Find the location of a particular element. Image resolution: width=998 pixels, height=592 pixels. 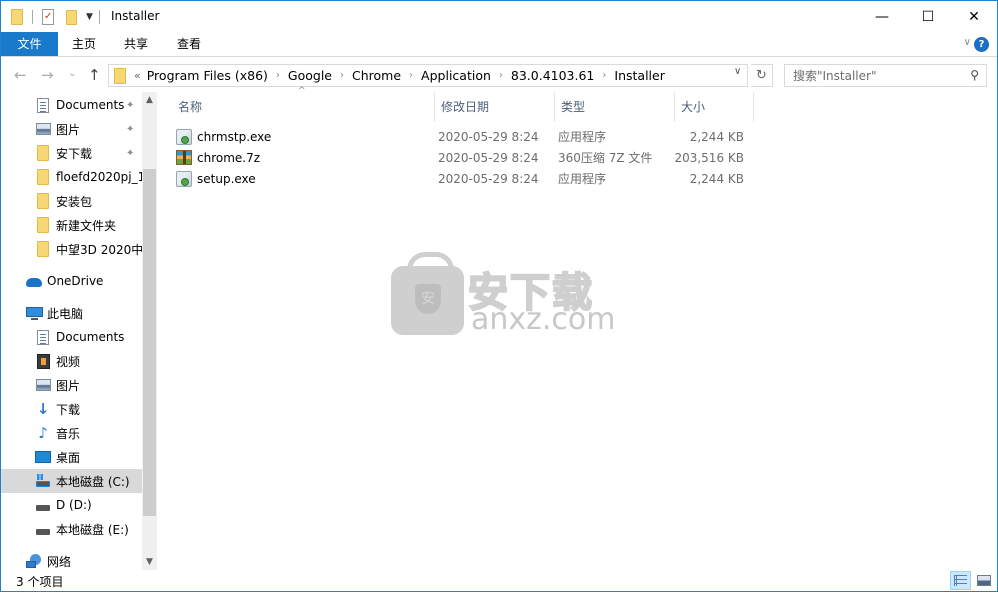

minimize-icon: — is located at coordinates (882, 16).